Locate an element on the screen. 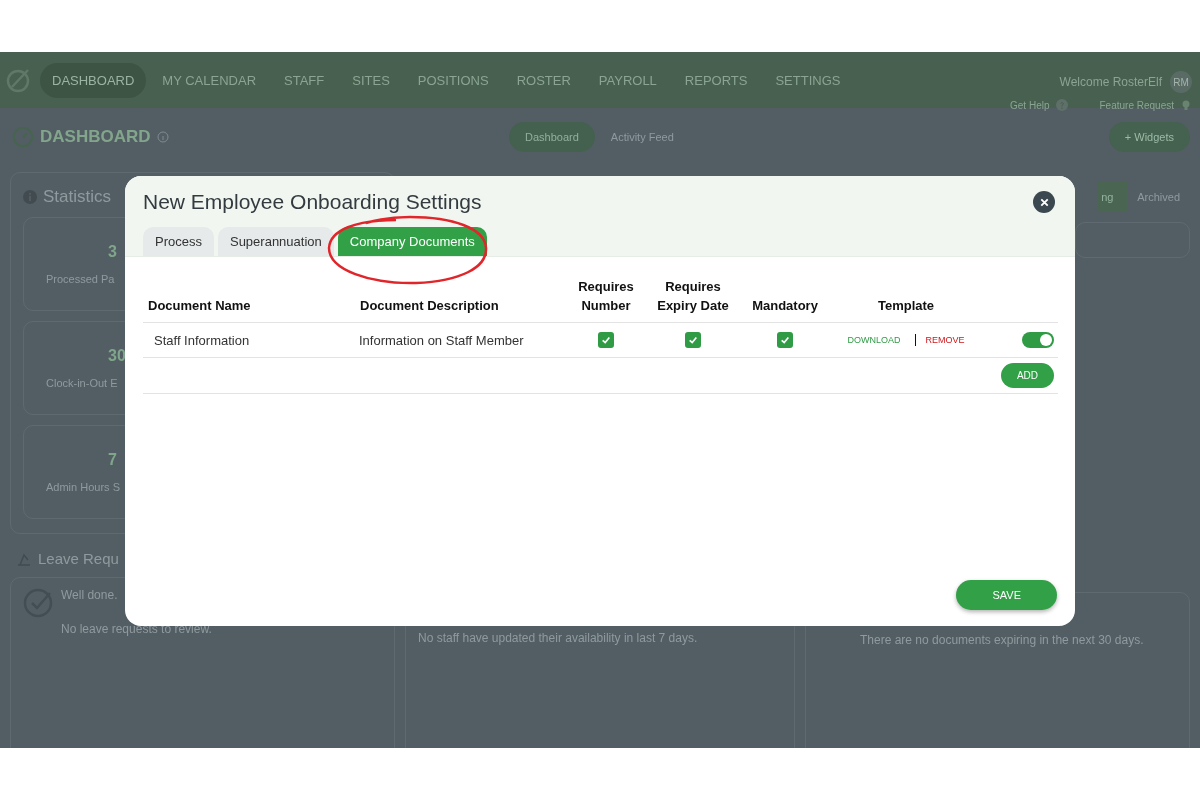 The height and width of the screenshot is (800, 1200). stat-label: Admin Hours S is located at coordinates (83, 487).